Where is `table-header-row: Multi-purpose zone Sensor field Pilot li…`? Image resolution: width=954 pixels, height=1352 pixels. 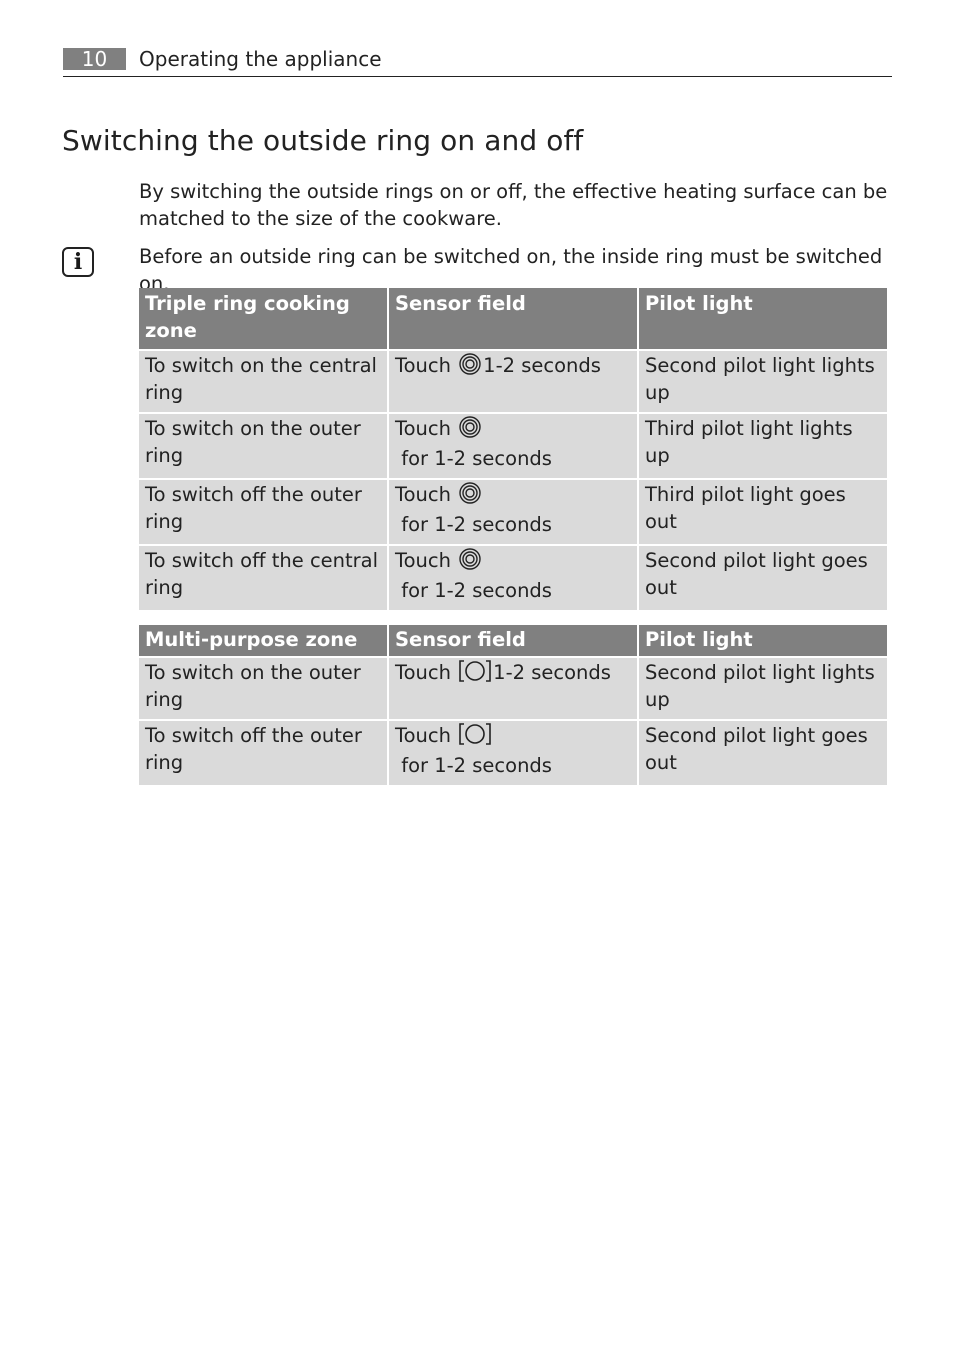 table-header-row: Multi-purpose zone Sensor field Pilot li… is located at coordinates (513, 640).